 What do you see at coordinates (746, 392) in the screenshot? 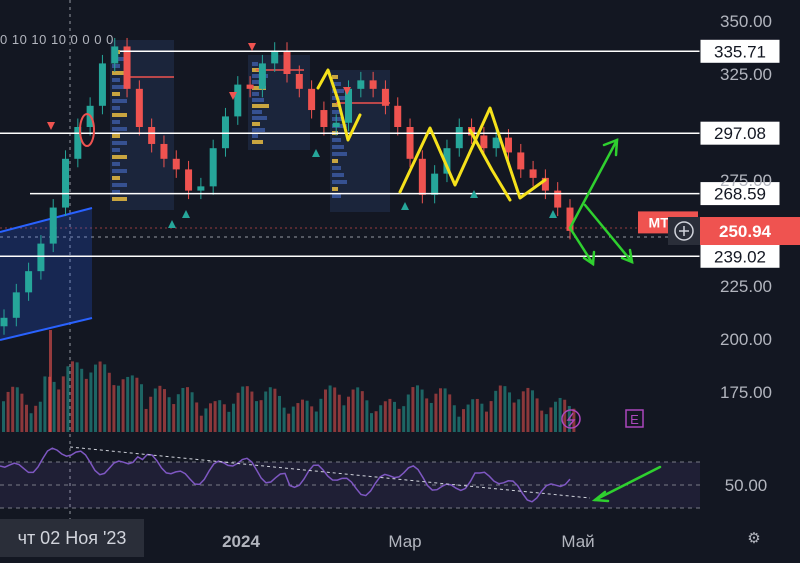
I see `price-tick-label: 175.00` at bounding box center [746, 392].